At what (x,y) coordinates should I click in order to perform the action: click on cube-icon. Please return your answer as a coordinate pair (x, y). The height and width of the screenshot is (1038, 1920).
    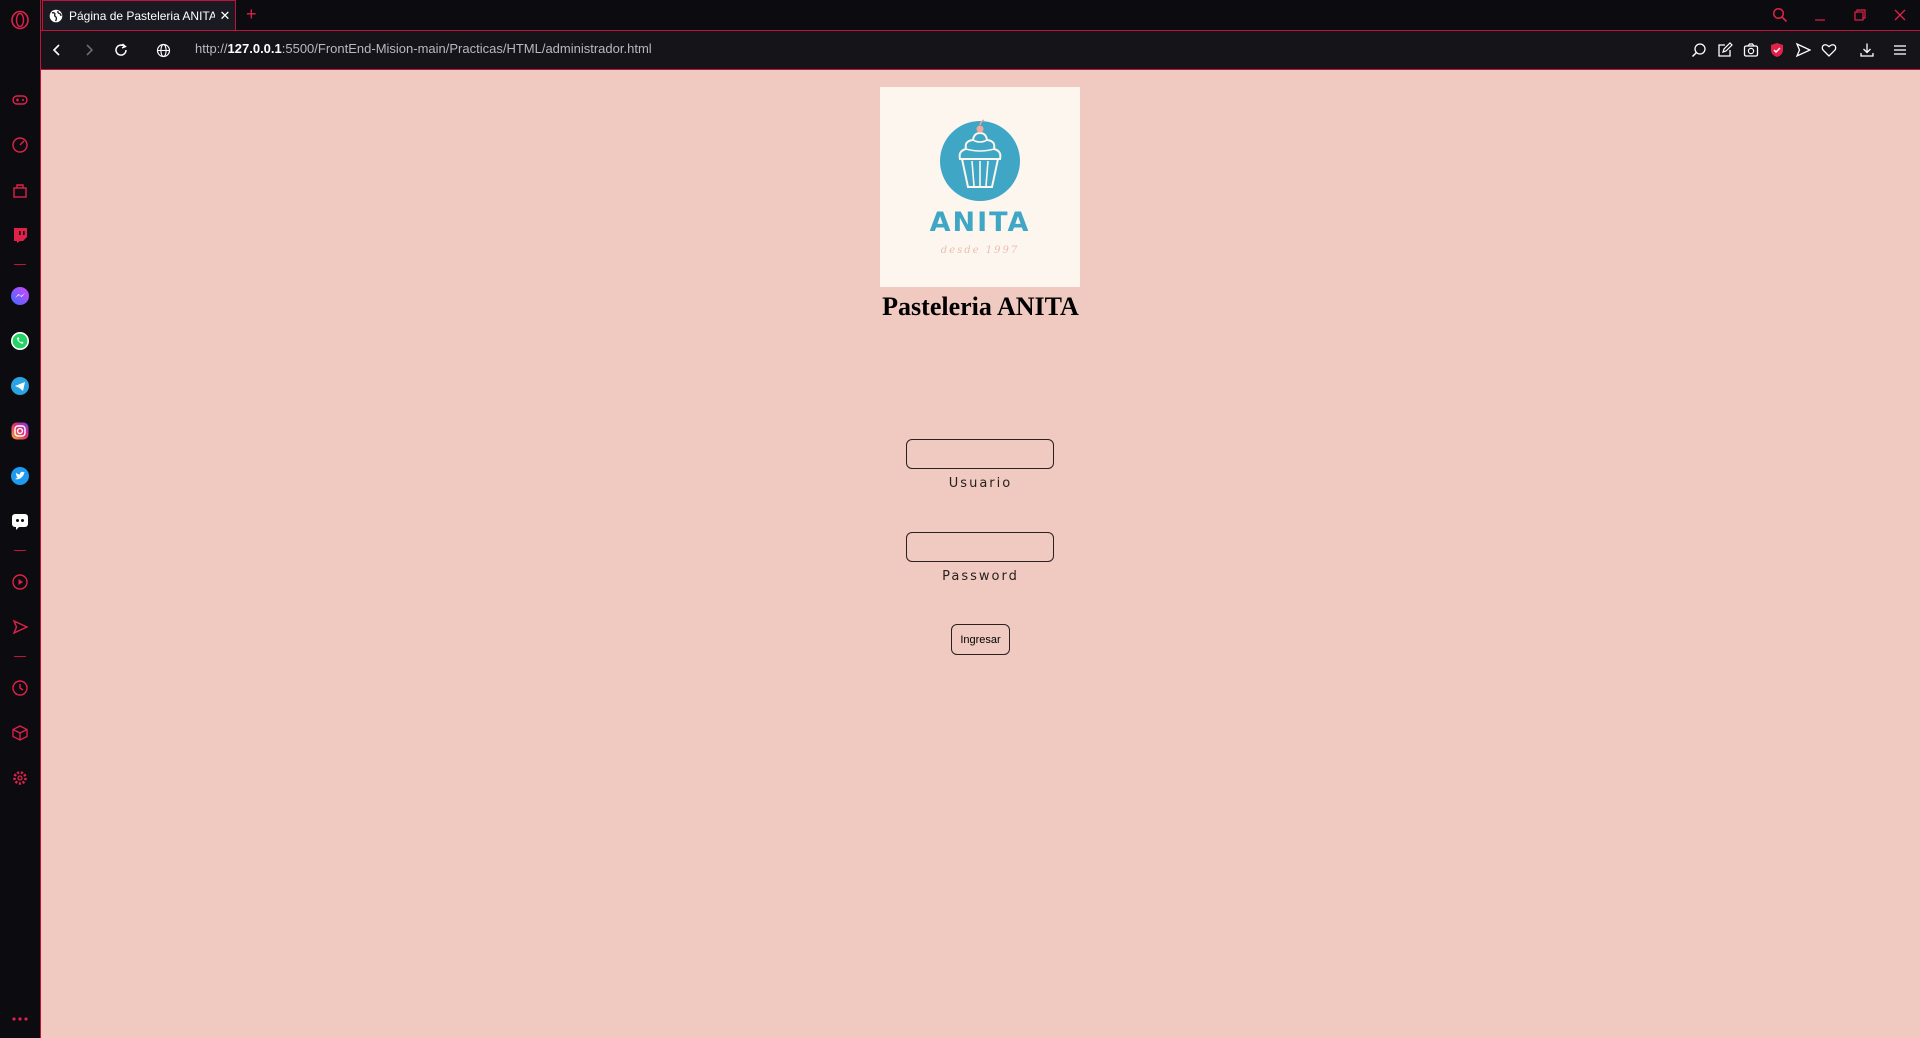
    Looking at the image, I should click on (20, 733).